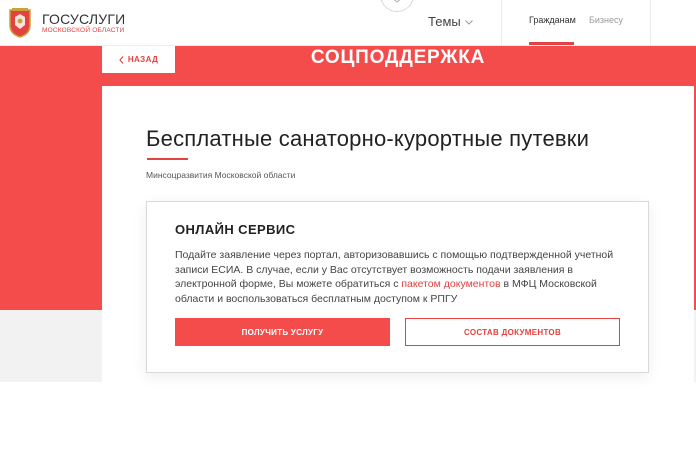 Image resolution: width=696 pixels, height=460 pixels. What do you see at coordinates (235, 229) in the screenshot?
I see `service-title: ОНЛАЙН СЕРВИС` at bounding box center [235, 229].